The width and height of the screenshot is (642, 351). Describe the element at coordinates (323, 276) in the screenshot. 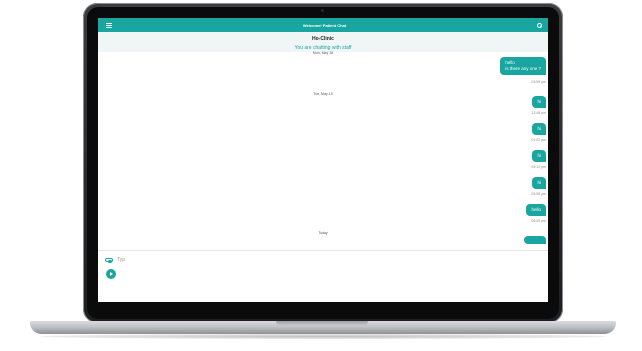

I see `message-composer` at that location.